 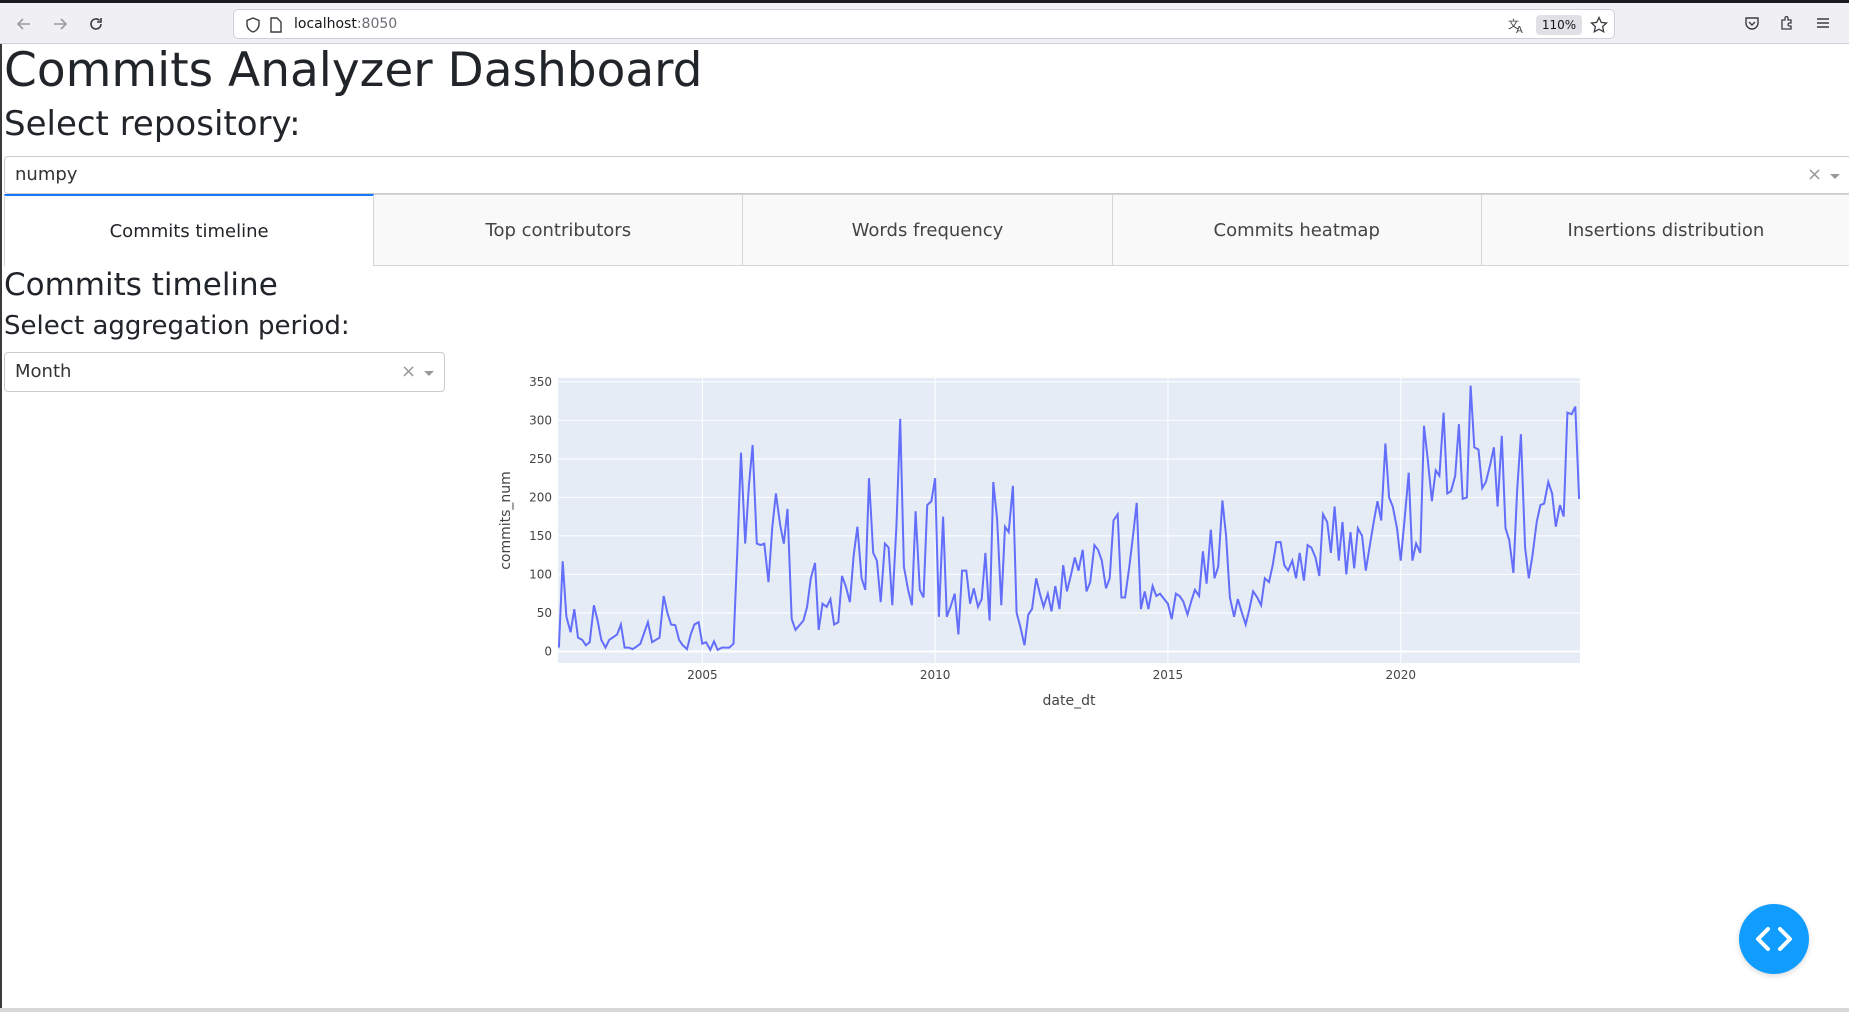 What do you see at coordinates (152, 124) in the screenshot?
I see `repository-label: Select repository:` at bounding box center [152, 124].